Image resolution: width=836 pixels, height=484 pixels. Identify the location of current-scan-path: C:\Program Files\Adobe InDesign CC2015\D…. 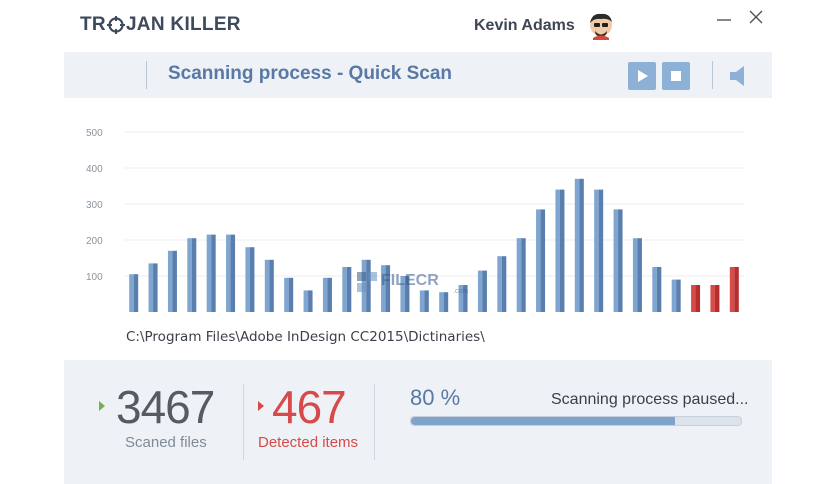
(305, 337).